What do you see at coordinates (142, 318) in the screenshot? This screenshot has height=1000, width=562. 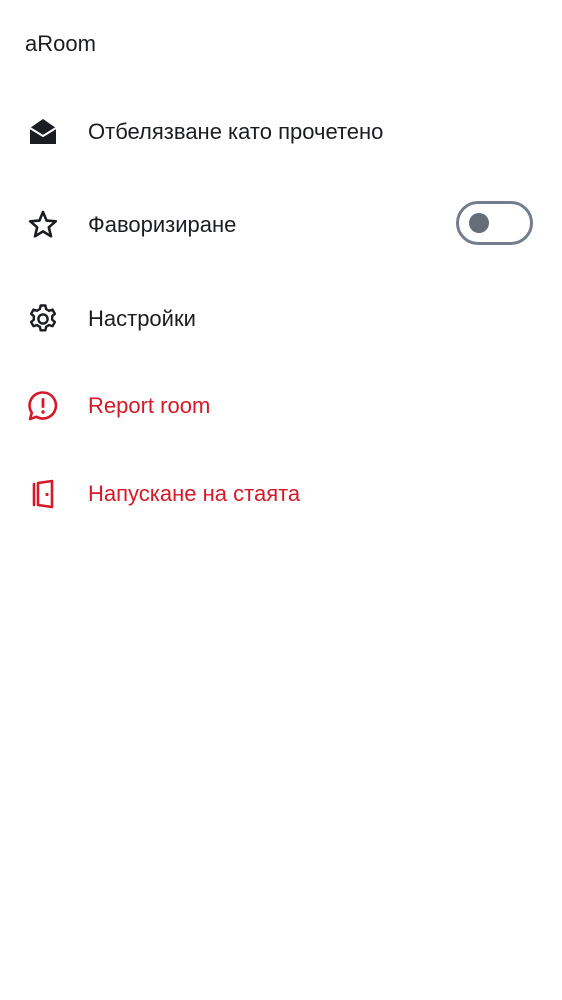 I see `settings-label: Настройки` at bounding box center [142, 318].